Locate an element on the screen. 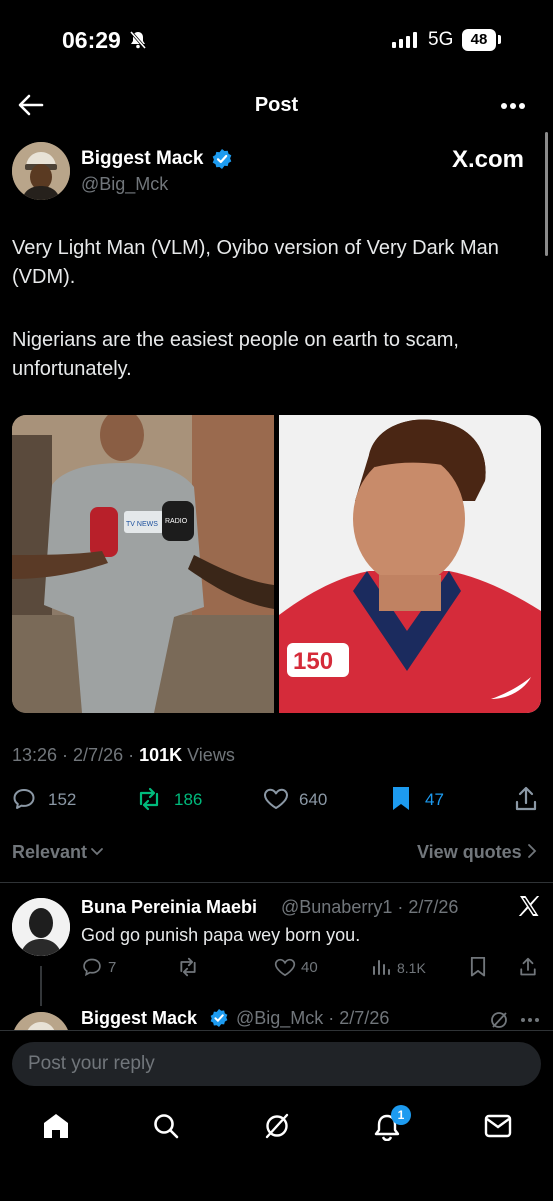  search-icon is located at coordinates (166, 1126).